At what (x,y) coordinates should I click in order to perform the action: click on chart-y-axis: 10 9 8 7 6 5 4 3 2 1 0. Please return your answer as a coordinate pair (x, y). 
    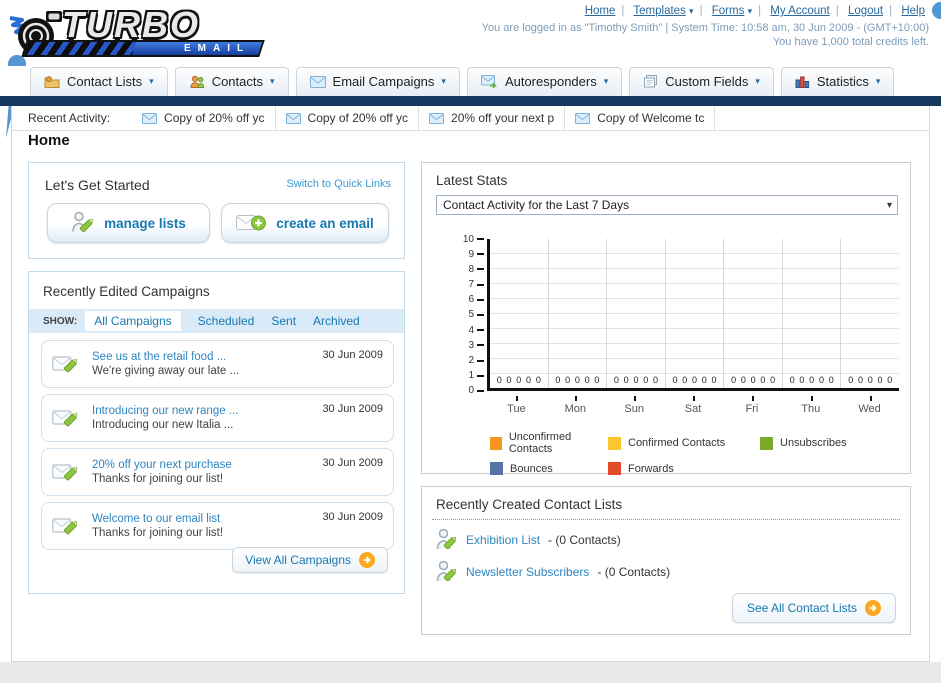
    Looking at the image, I should click on (467, 315).